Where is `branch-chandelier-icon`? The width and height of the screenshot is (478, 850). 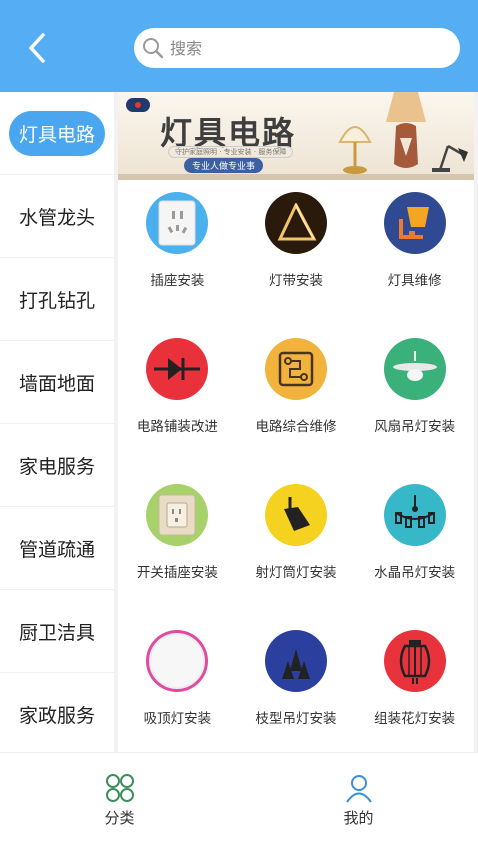
branch-chandelier-icon is located at coordinates (295, 661).